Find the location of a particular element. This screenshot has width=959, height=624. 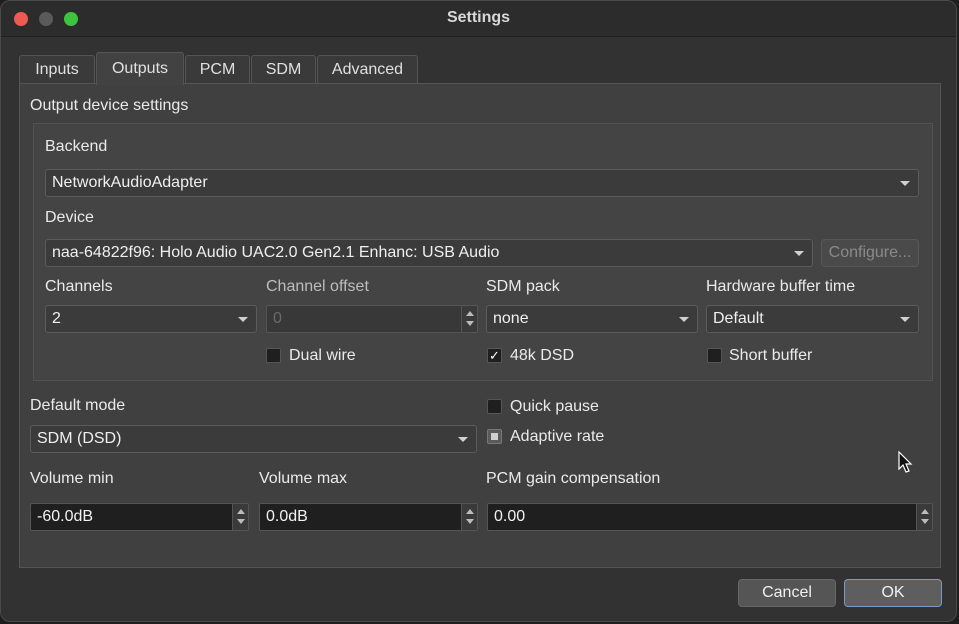

quick-pause-label: Quick pause is located at coordinates (554, 406).